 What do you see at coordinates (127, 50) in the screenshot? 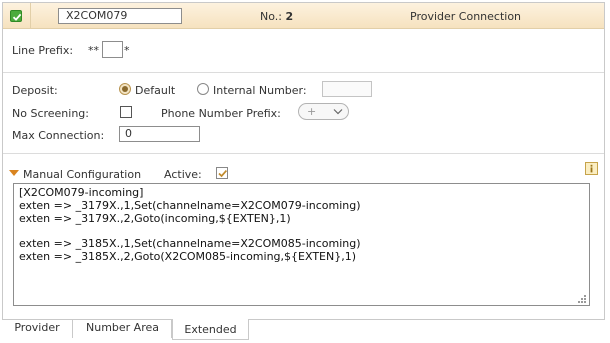
I see `line-prefix-after: *` at bounding box center [127, 50].